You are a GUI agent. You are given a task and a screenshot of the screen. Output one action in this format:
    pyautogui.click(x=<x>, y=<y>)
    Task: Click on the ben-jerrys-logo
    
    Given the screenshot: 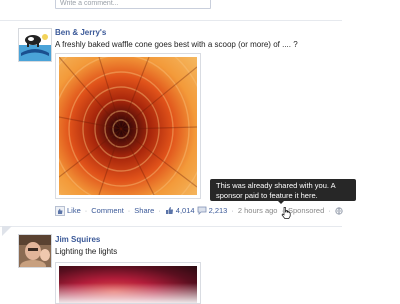 What is the action you would take?
    pyautogui.click(x=35, y=45)
    